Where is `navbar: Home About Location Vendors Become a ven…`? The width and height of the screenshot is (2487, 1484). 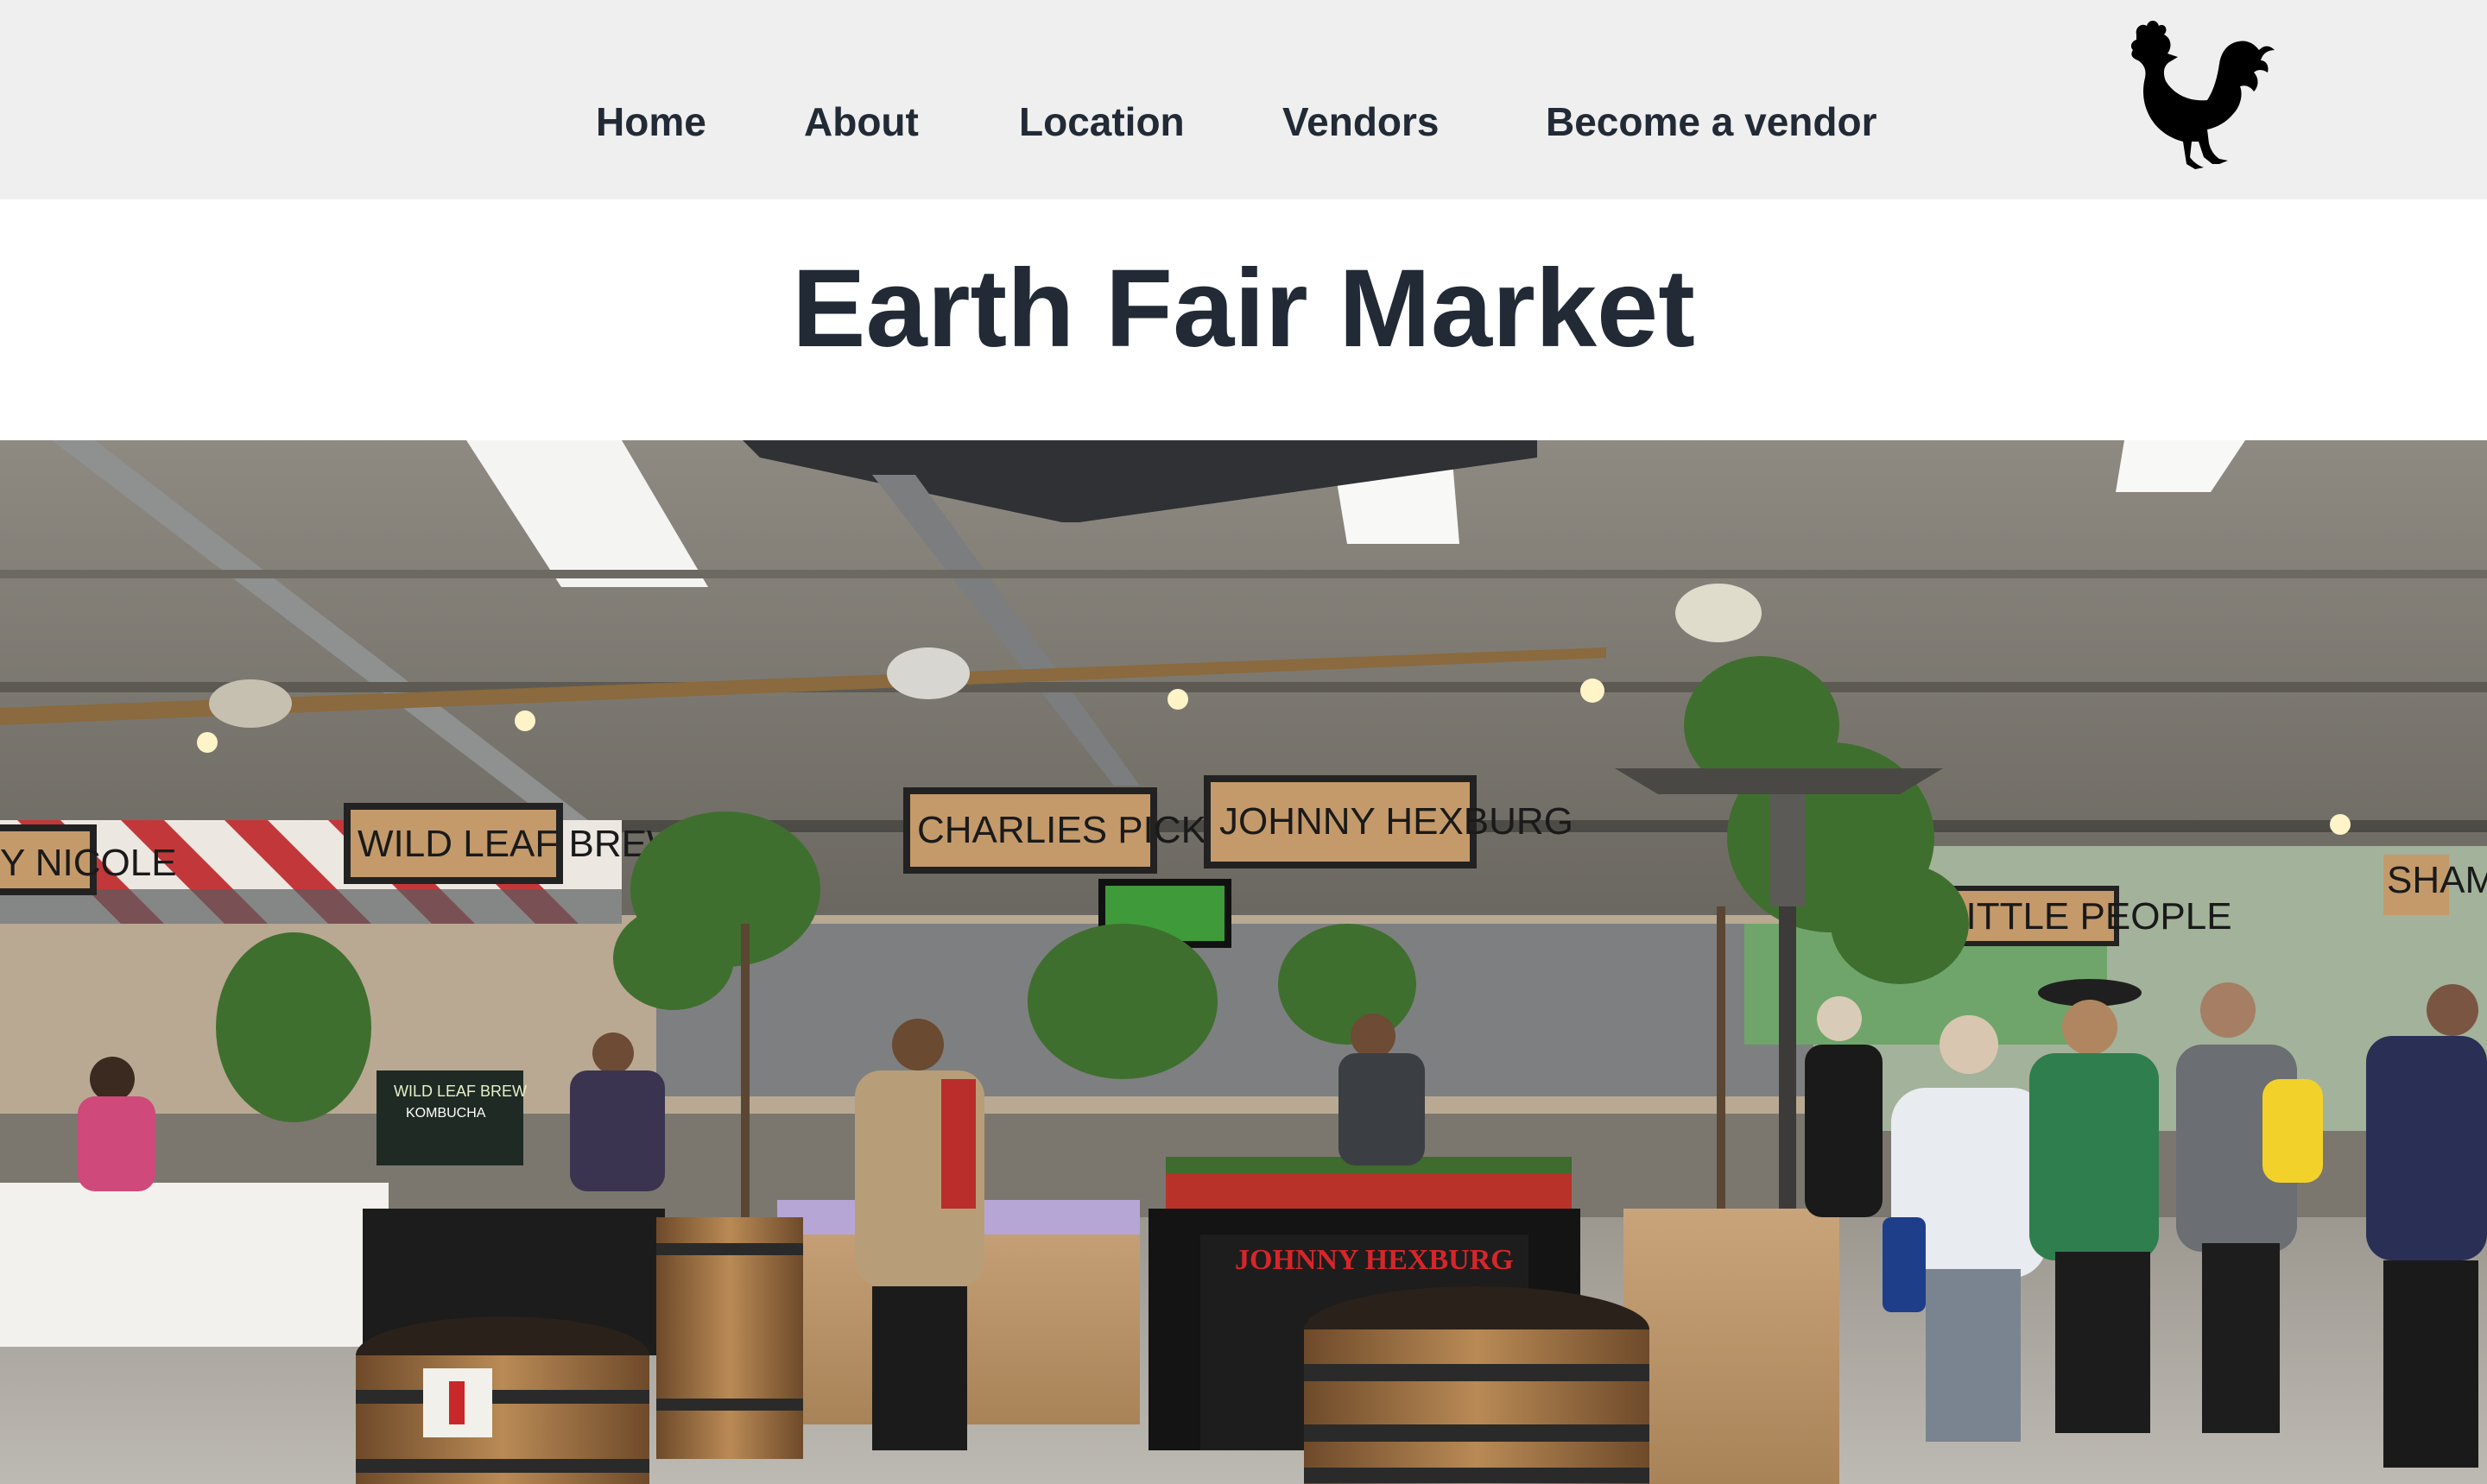
navbar: Home About Location Vendors Become a ven… is located at coordinates (1243, 99).